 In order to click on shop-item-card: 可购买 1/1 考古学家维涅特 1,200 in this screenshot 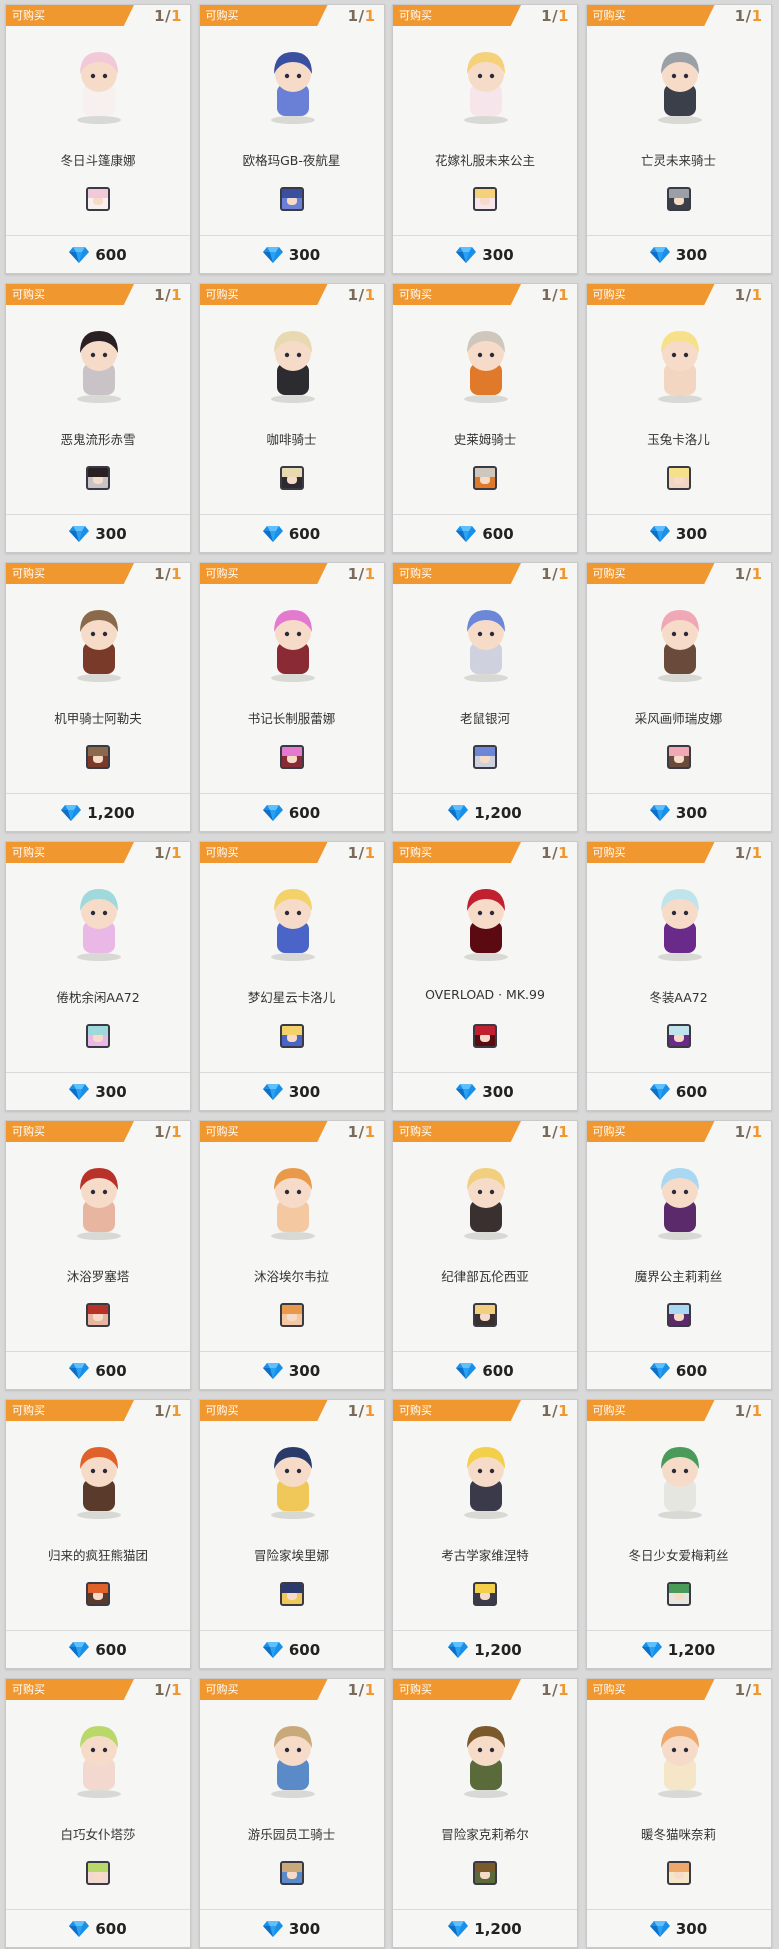, I will do `click(485, 1534)`.